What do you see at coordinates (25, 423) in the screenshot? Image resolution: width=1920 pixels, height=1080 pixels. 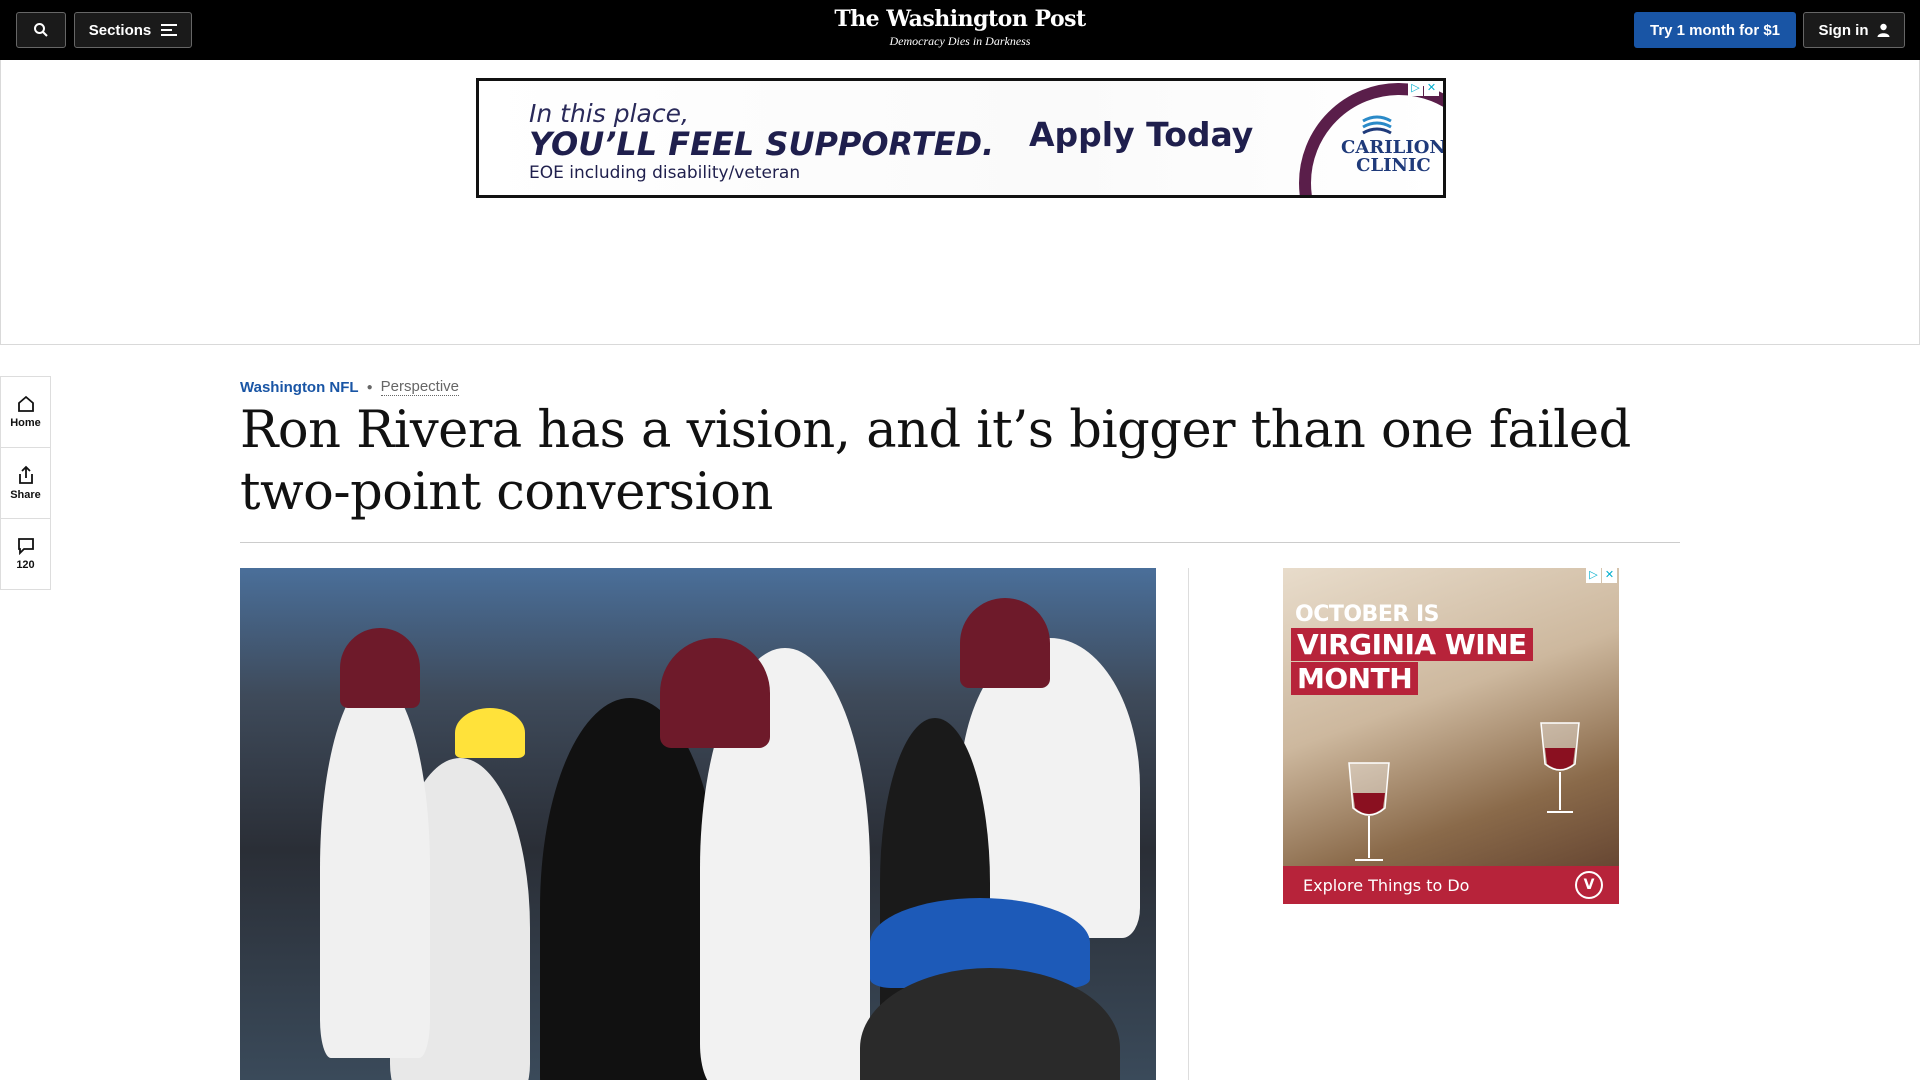 I see `rail-home-label: Home` at bounding box center [25, 423].